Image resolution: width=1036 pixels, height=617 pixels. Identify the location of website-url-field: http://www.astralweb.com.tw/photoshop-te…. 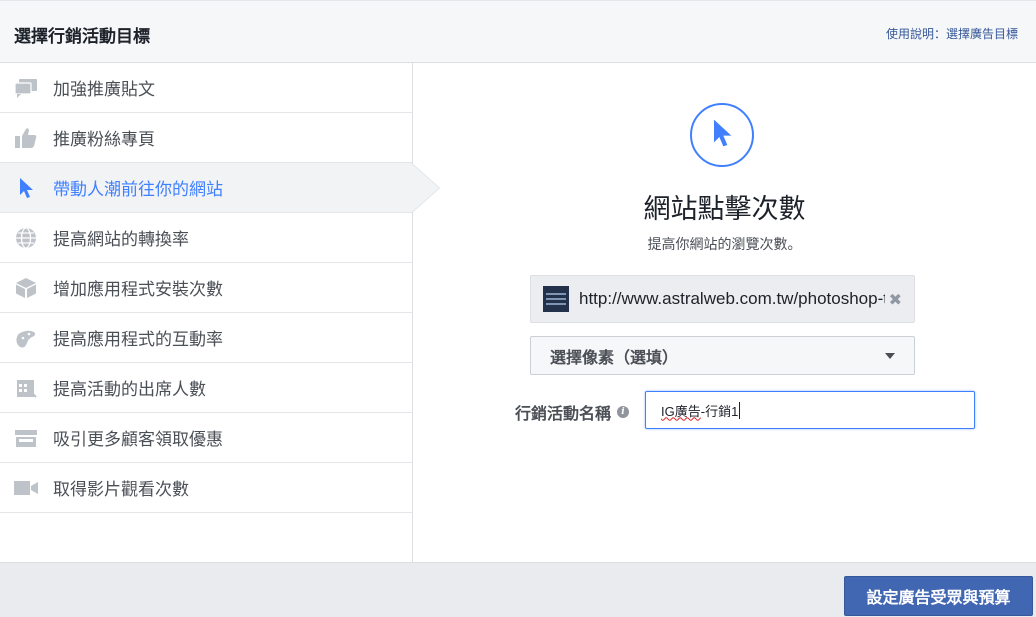
(722, 299).